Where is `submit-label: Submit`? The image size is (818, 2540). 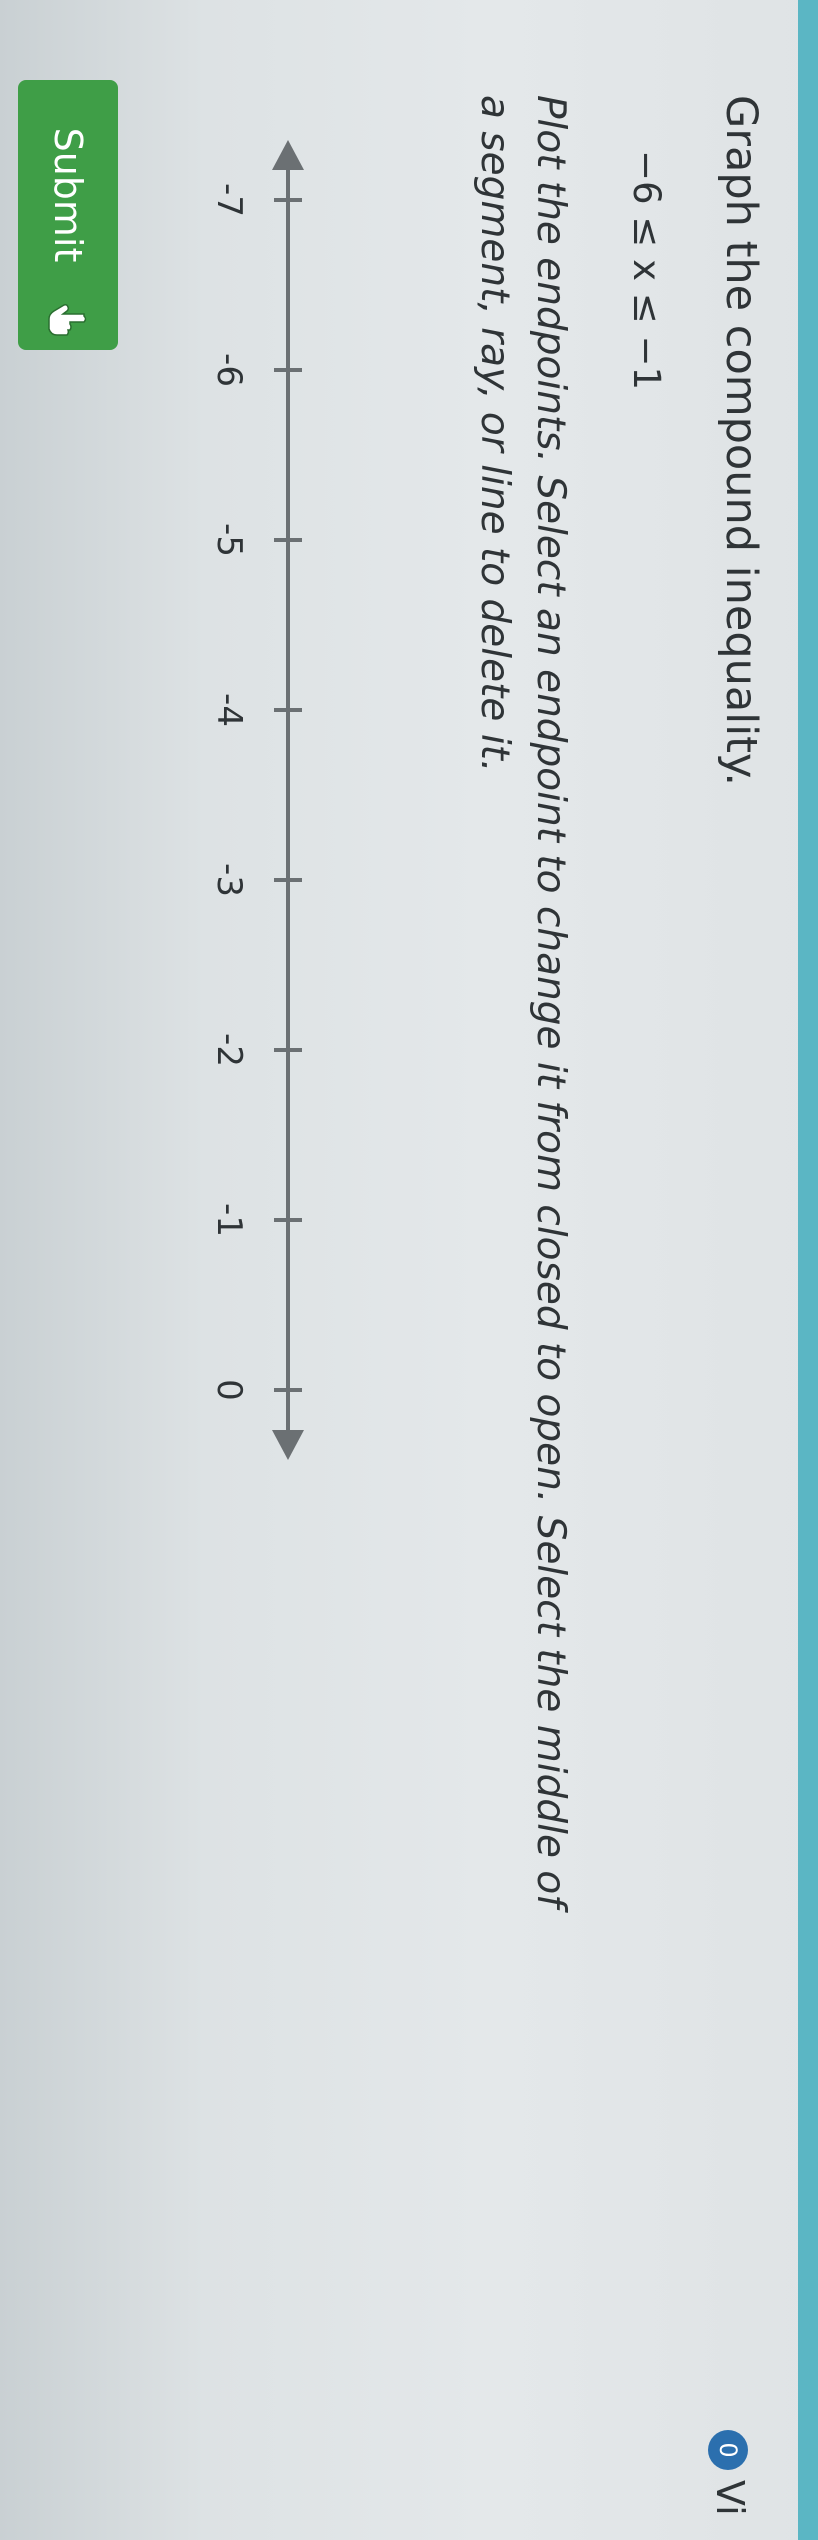 submit-label: Submit is located at coordinates (68, 195).